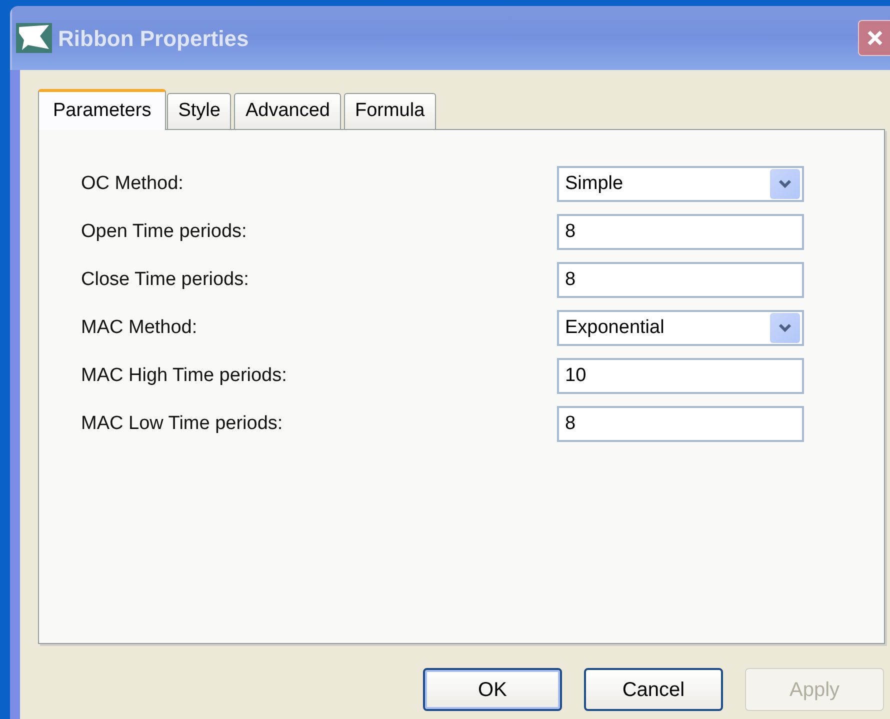 This screenshot has width=890, height=719. Describe the element at coordinates (139, 328) in the screenshot. I see `field-label: MAC Method:` at that location.